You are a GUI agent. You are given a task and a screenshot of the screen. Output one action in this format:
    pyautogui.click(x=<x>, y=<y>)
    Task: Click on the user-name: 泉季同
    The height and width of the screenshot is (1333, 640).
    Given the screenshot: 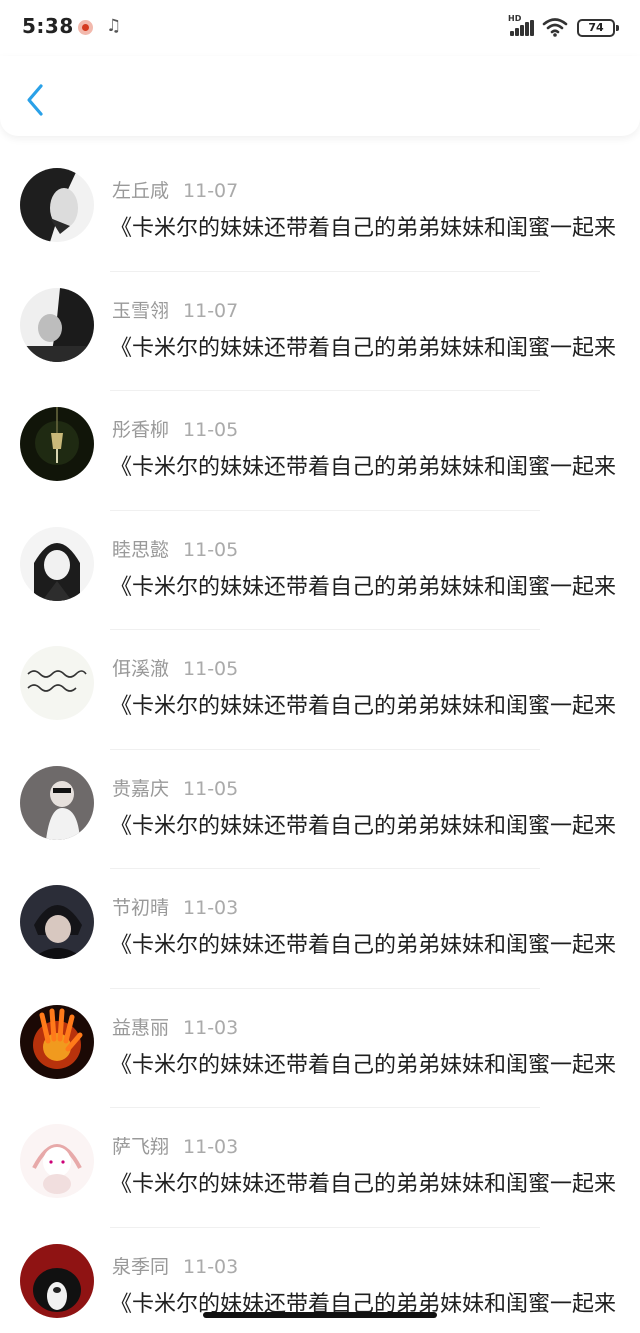 What is the action you would take?
    pyautogui.click(x=141, y=1266)
    